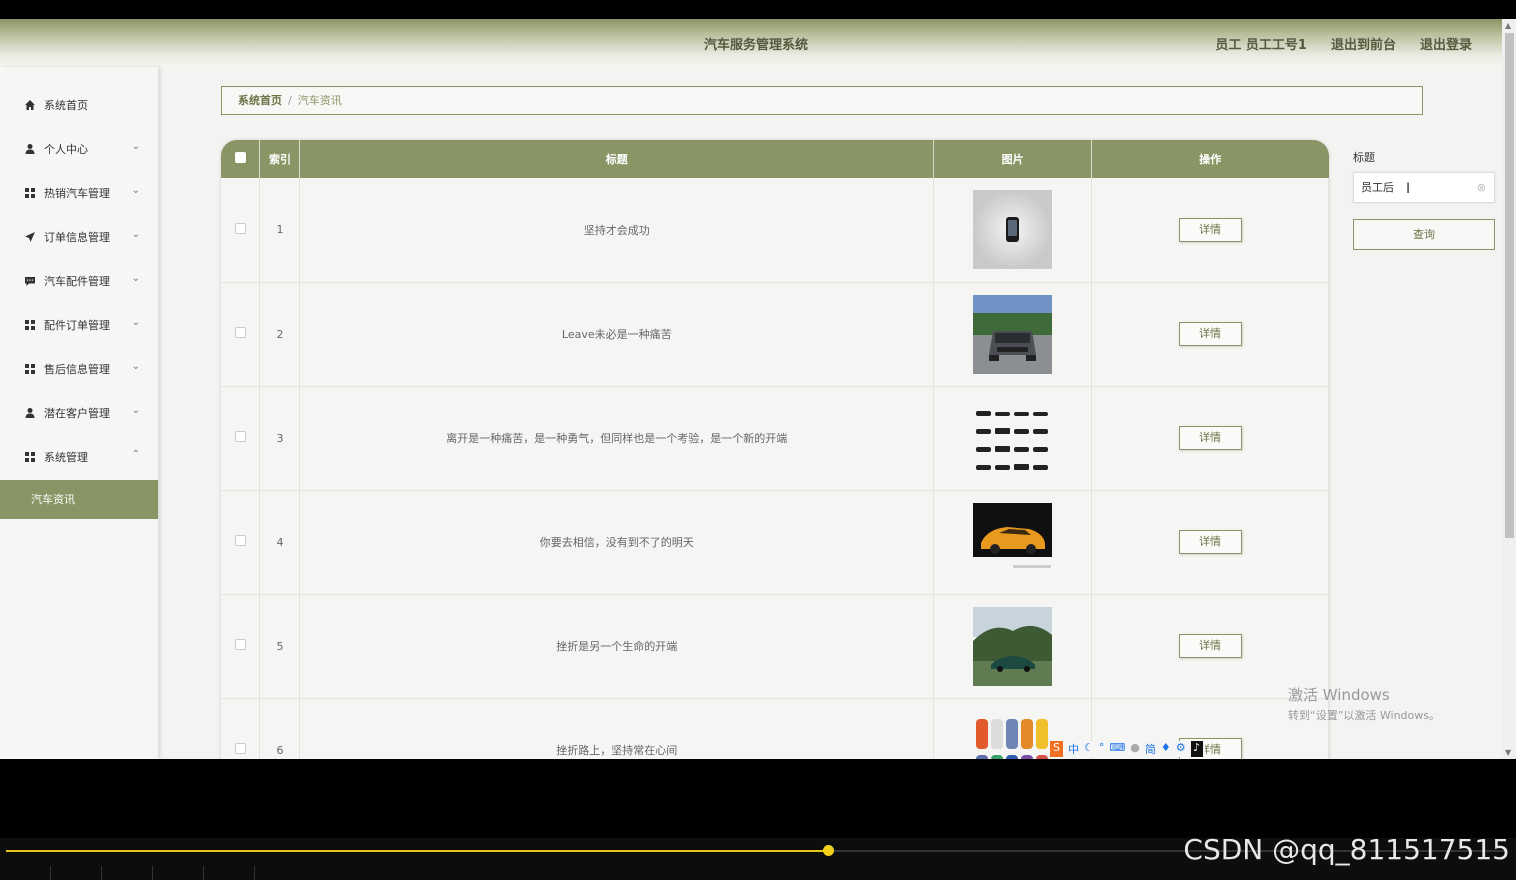 This screenshot has width=1516, height=880. Describe the element at coordinates (822, 100) in the screenshot. I see `breadcrumb: 系统首页 / 汽车资讯` at that location.